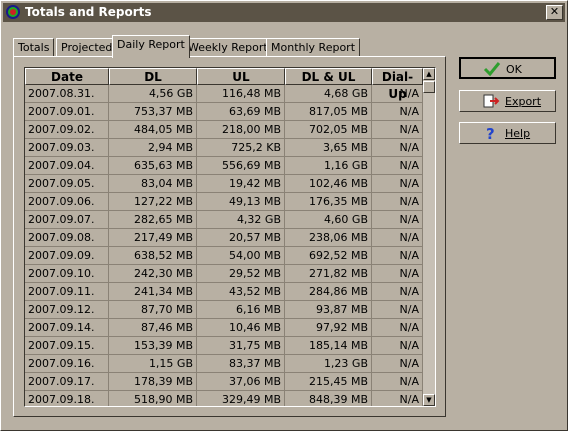  Describe the element at coordinates (490, 133) in the screenshot. I see `help-question-icon: ?` at that location.